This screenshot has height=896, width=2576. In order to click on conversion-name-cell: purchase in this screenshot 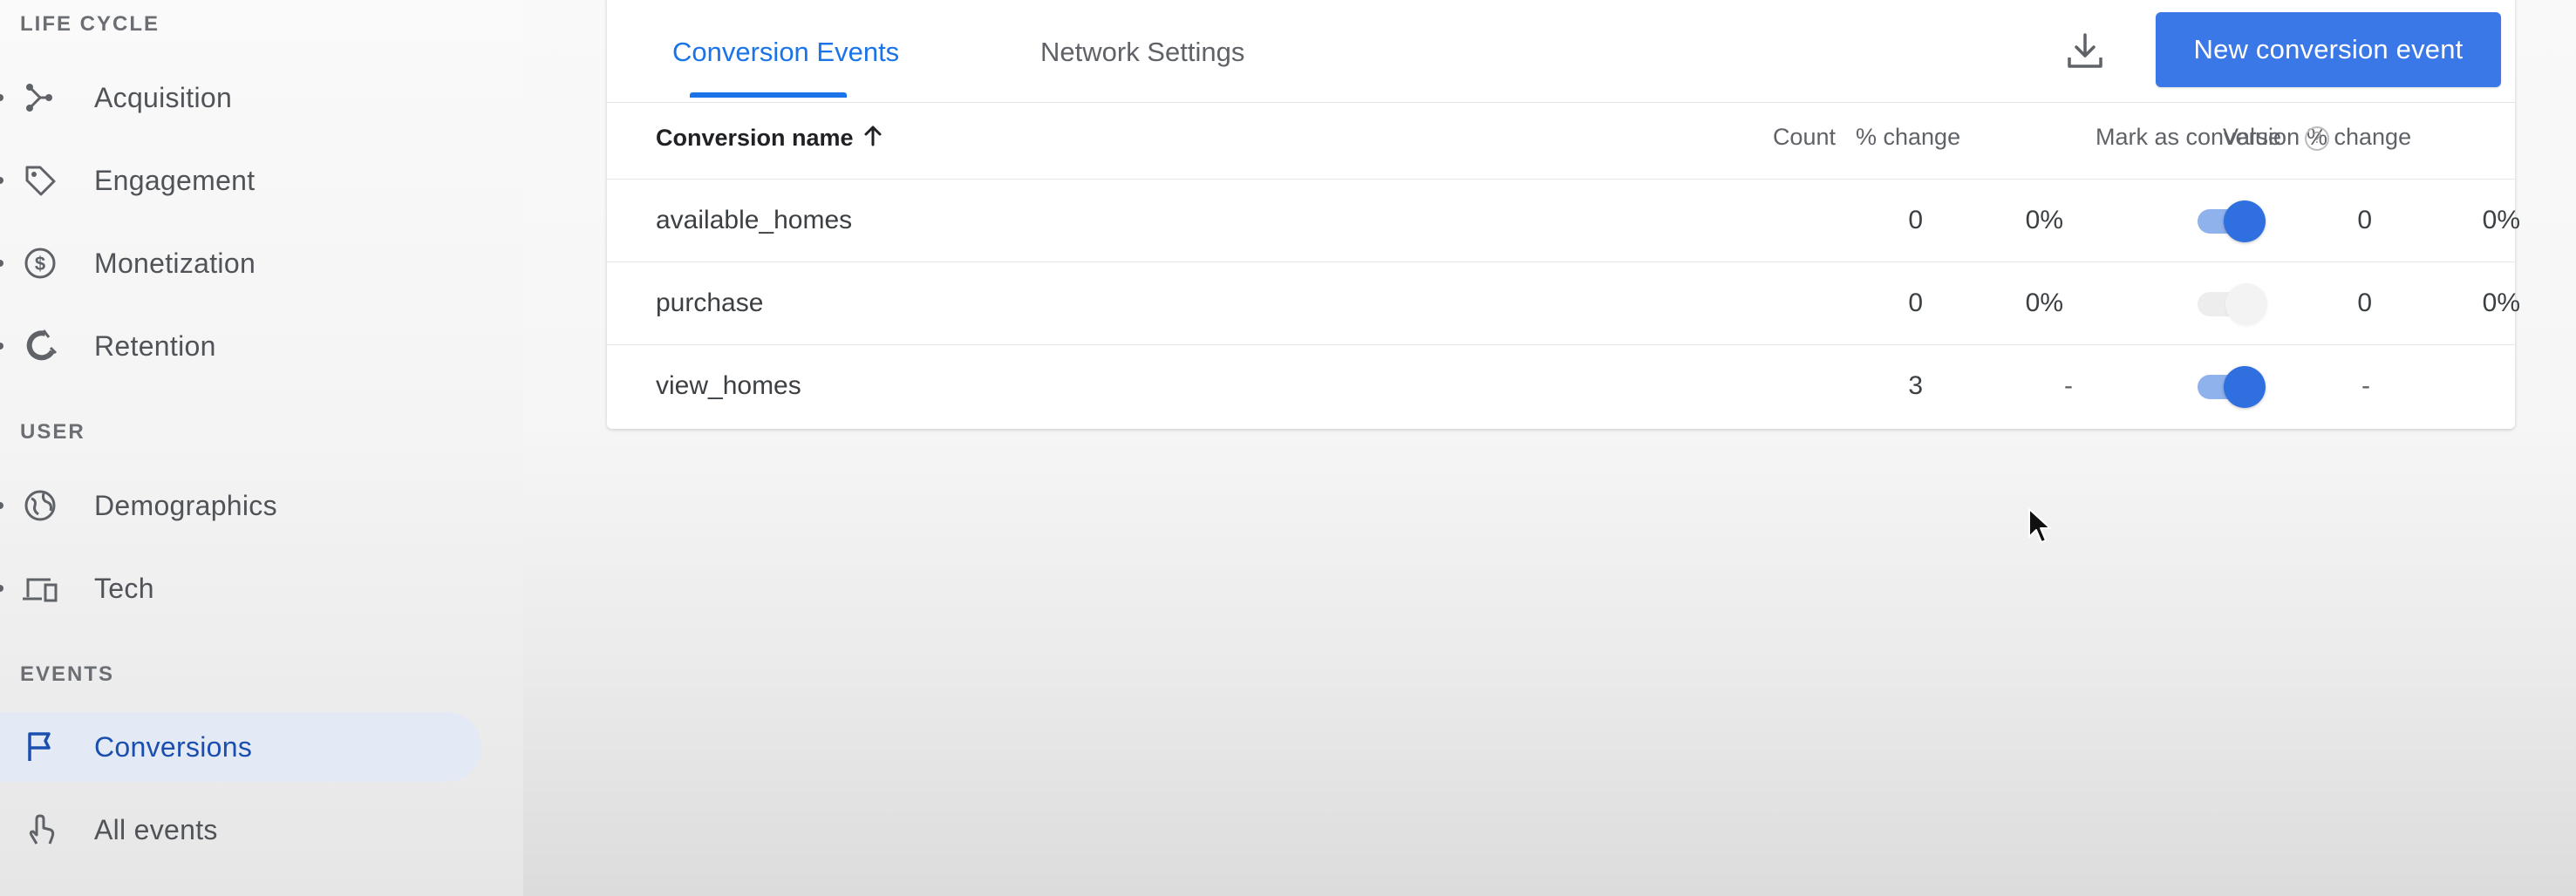, I will do `click(710, 302)`.